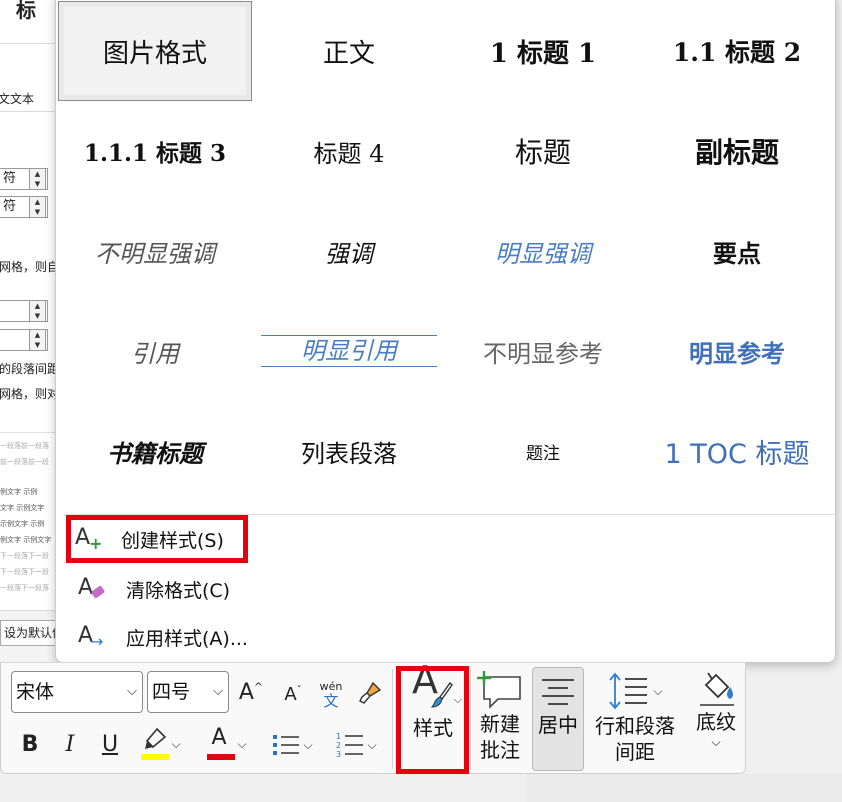  I want to click on grow-font-icon: A^, so click(251, 692).